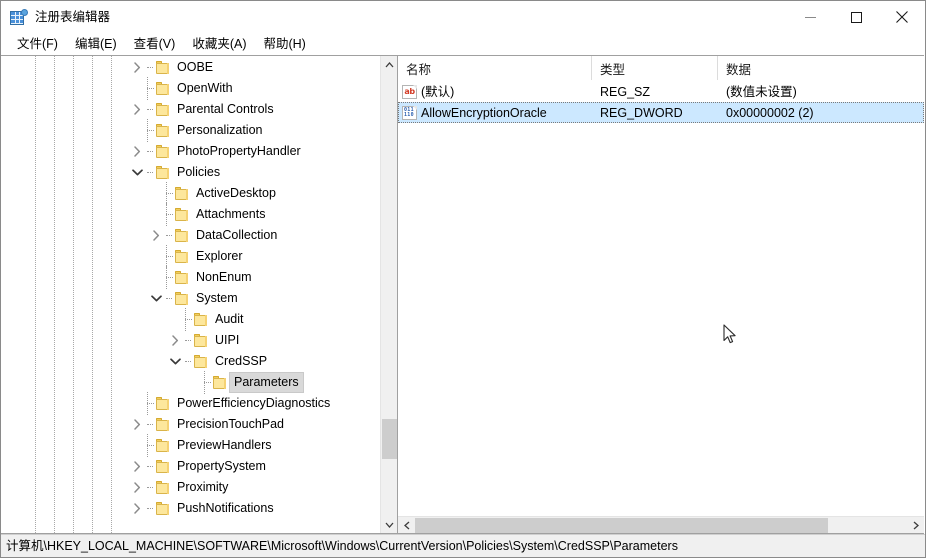 This screenshot has width=926, height=558. Describe the element at coordinates (225, 508) in the screenshot. I see `tree-item-label: PushNotifications` at that location.